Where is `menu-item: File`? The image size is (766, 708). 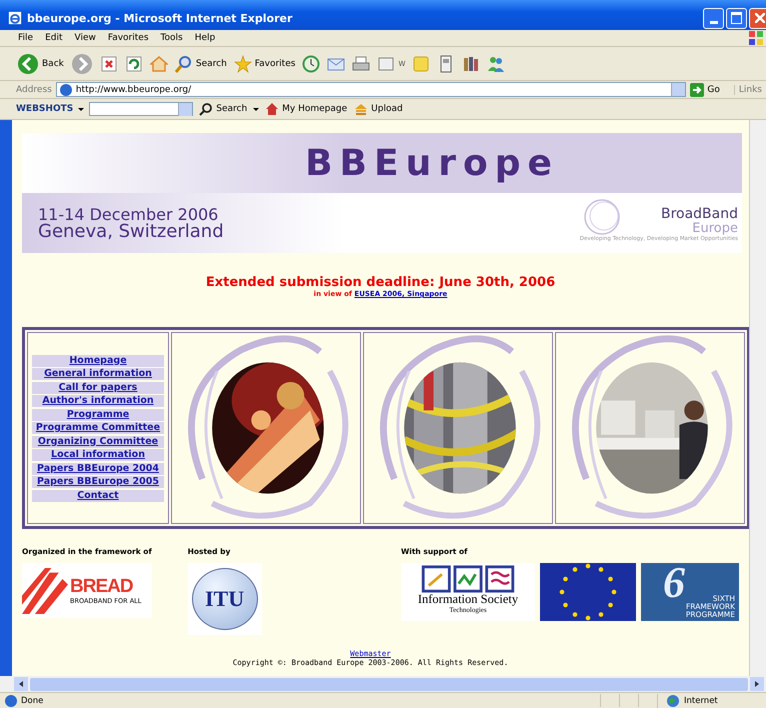 menu-item: File is located at coordinates (26, 38).